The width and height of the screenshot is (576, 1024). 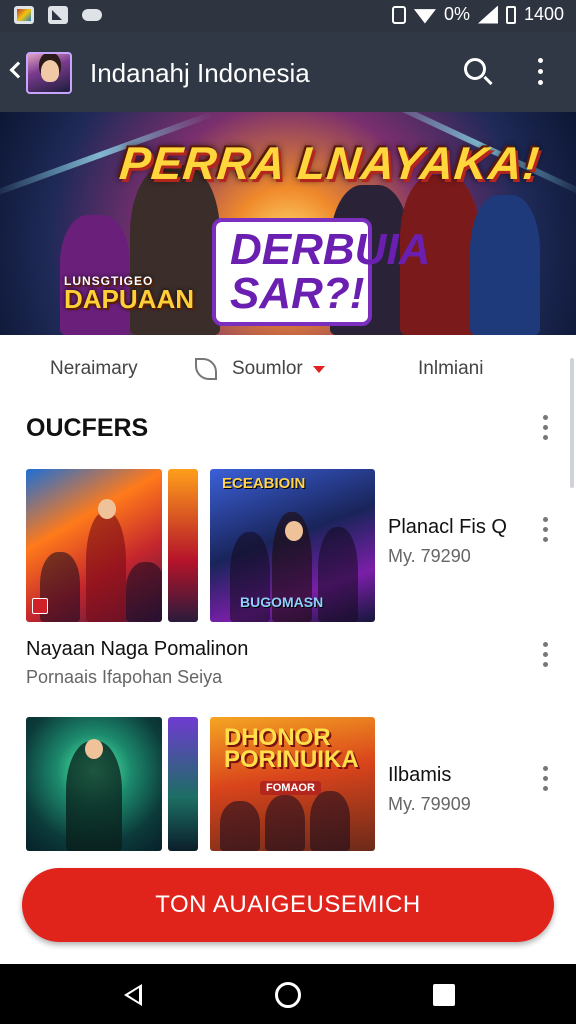 What do you see at coordinates (290, 788) in the screenshot?
I see `thumbnail-sublabel: FOMAOR` at bounding box center [290, 788].